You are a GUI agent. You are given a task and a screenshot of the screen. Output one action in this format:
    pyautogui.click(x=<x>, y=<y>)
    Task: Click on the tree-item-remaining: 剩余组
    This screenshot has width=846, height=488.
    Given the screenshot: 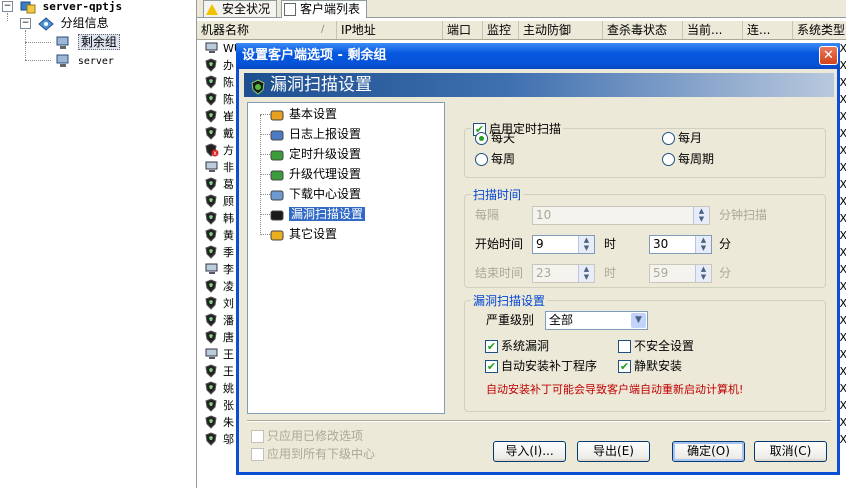 What is the action you would take?
    pyautogui.click(x=86, y=42)
    